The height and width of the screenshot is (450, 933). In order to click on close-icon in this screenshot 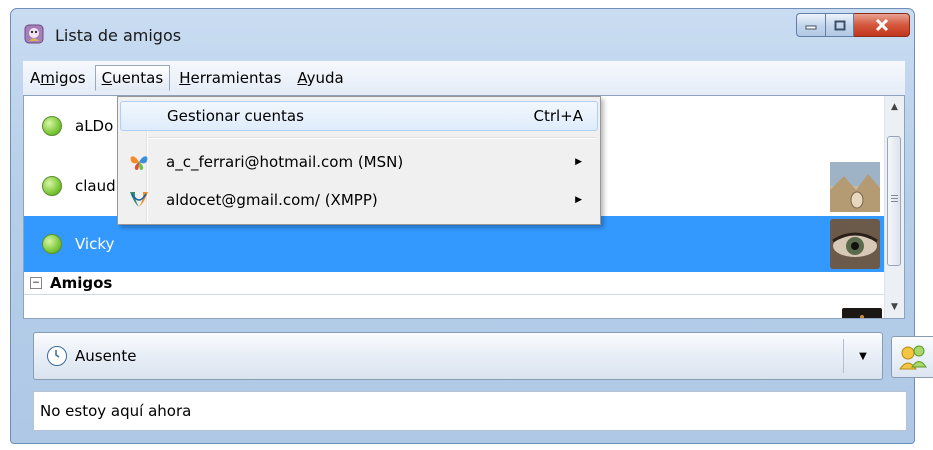, I will do `click(881, 25)`.